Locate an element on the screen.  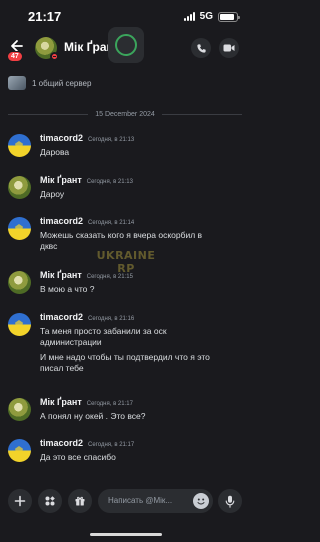
dm-header: 47 Мік Ґрант › is located at coordinates (125, 47).